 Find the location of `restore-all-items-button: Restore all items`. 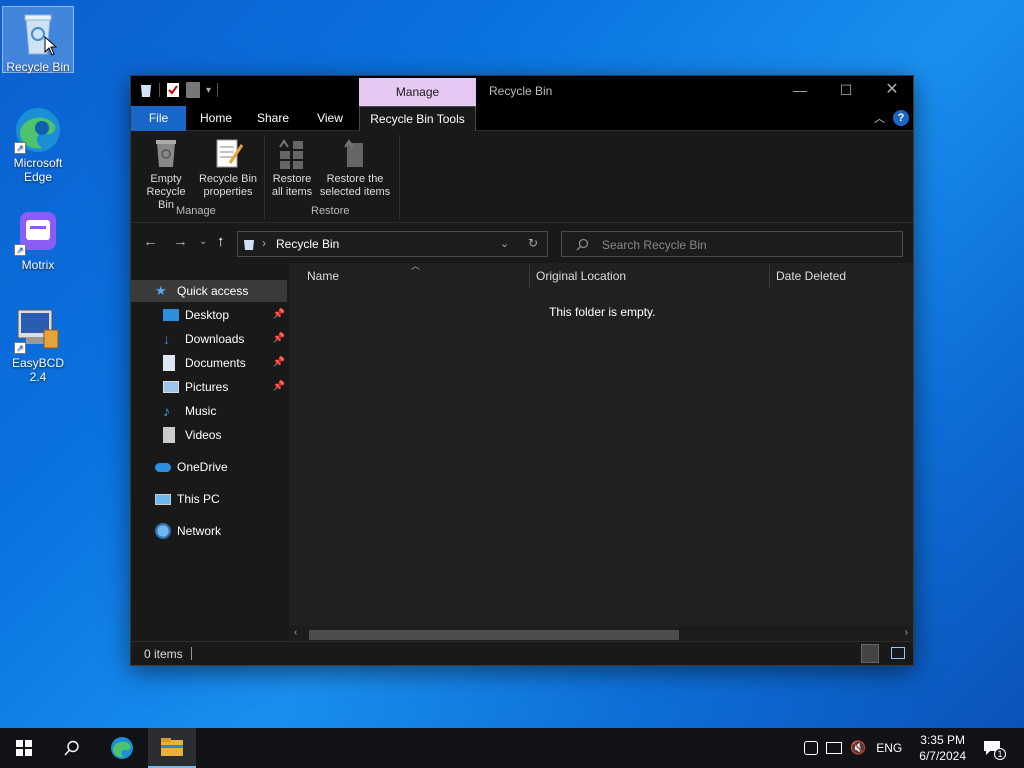

restore-all-items-button: Restore all items is located at coordinates (292, 168).